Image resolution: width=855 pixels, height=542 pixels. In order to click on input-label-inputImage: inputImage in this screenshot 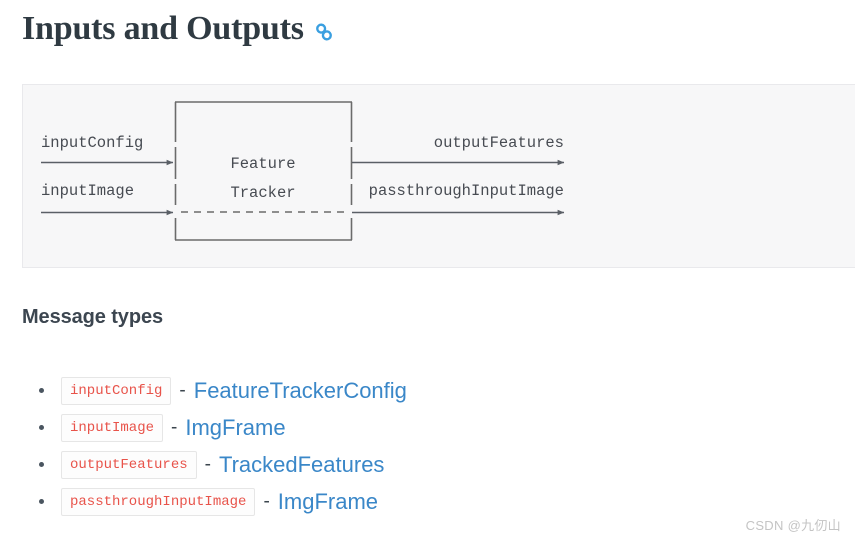, I will do `click(87, 191)`.